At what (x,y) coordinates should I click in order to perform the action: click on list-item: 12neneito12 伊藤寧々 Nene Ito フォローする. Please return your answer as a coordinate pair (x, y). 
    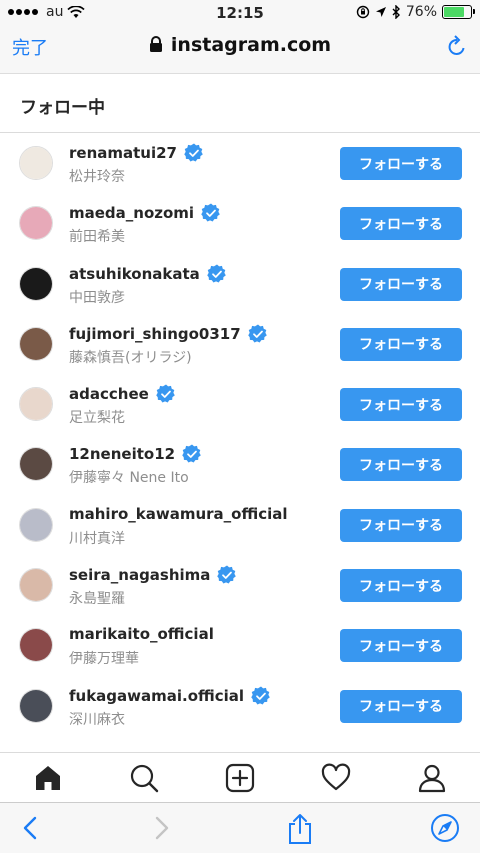
    Looking at the image, I should click on (240, 464).